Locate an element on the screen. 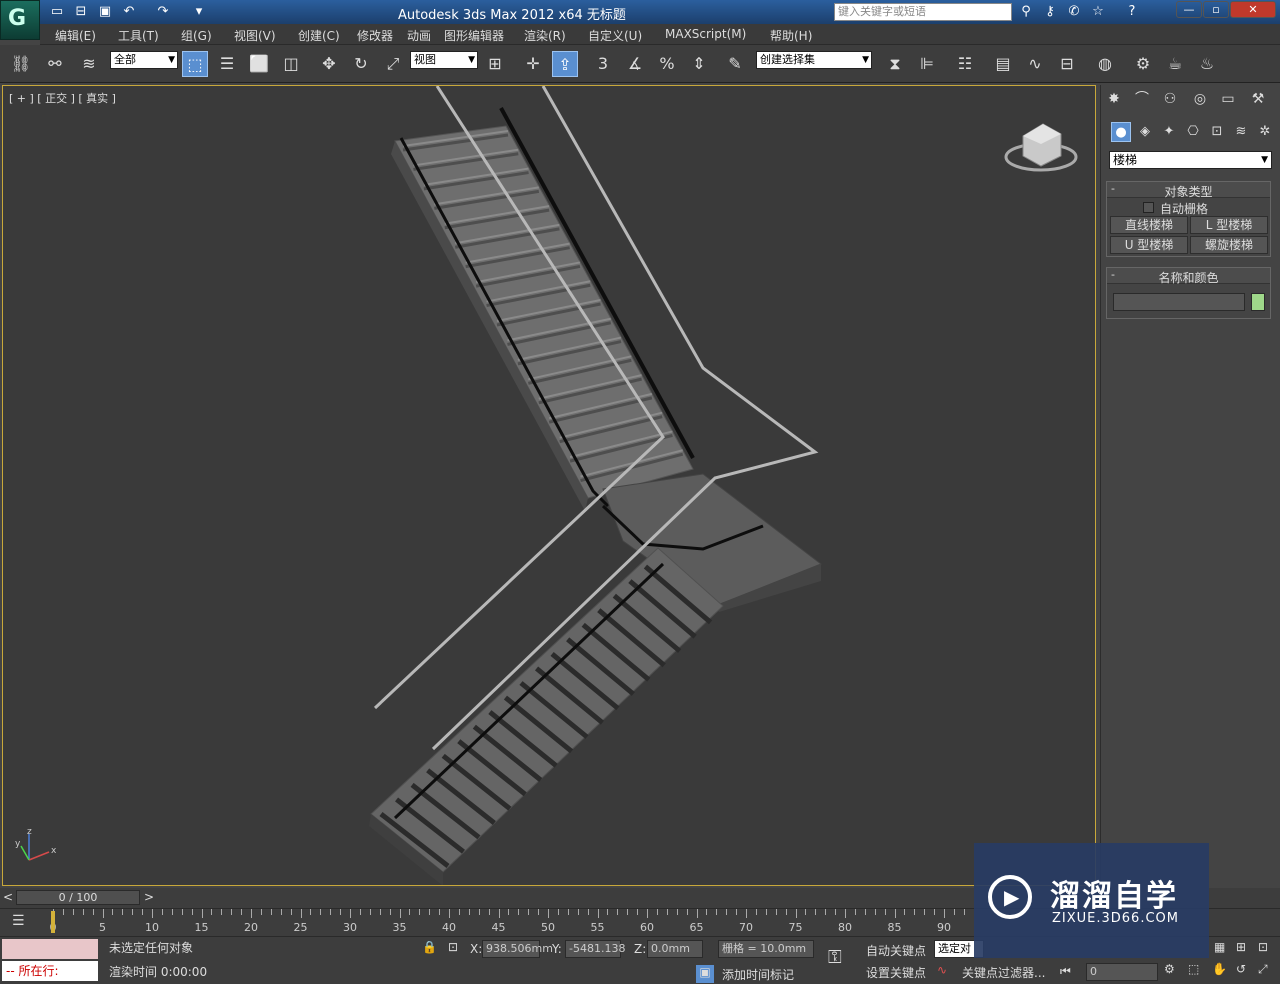 The width and height of the screenshot is (1280, 984). shapes-icon: ◈ is located at coordinates (1145, 132).